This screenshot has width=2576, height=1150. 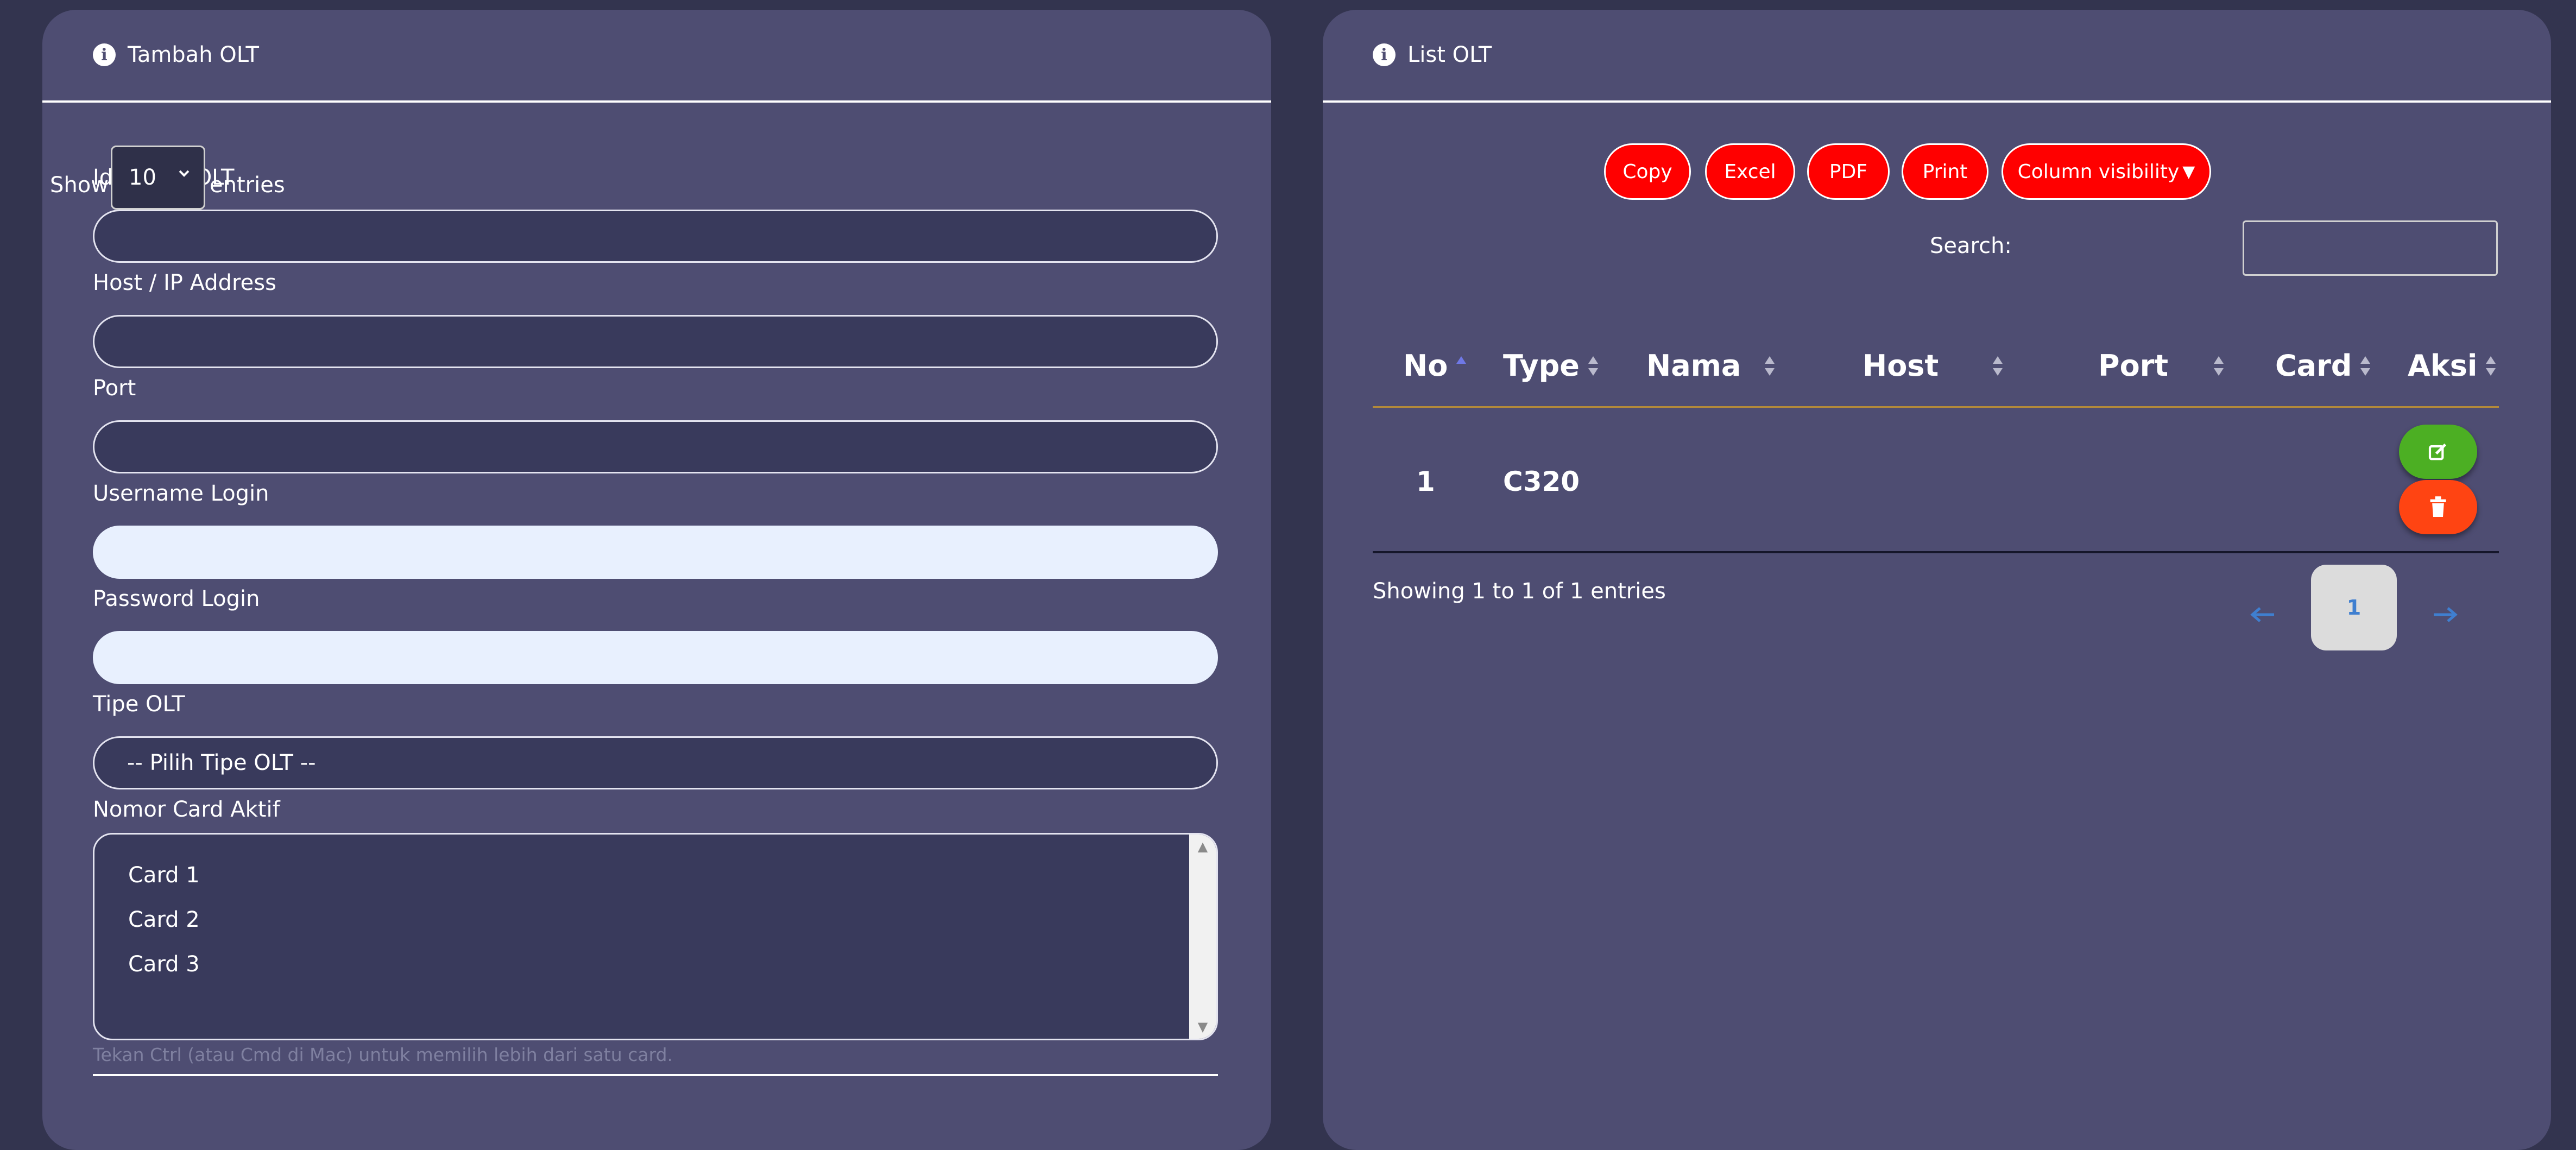 What do you see at coordinates (185, 173) in the screenshot?
I see `chevron-down-icon` at bounding box center [185, 173].